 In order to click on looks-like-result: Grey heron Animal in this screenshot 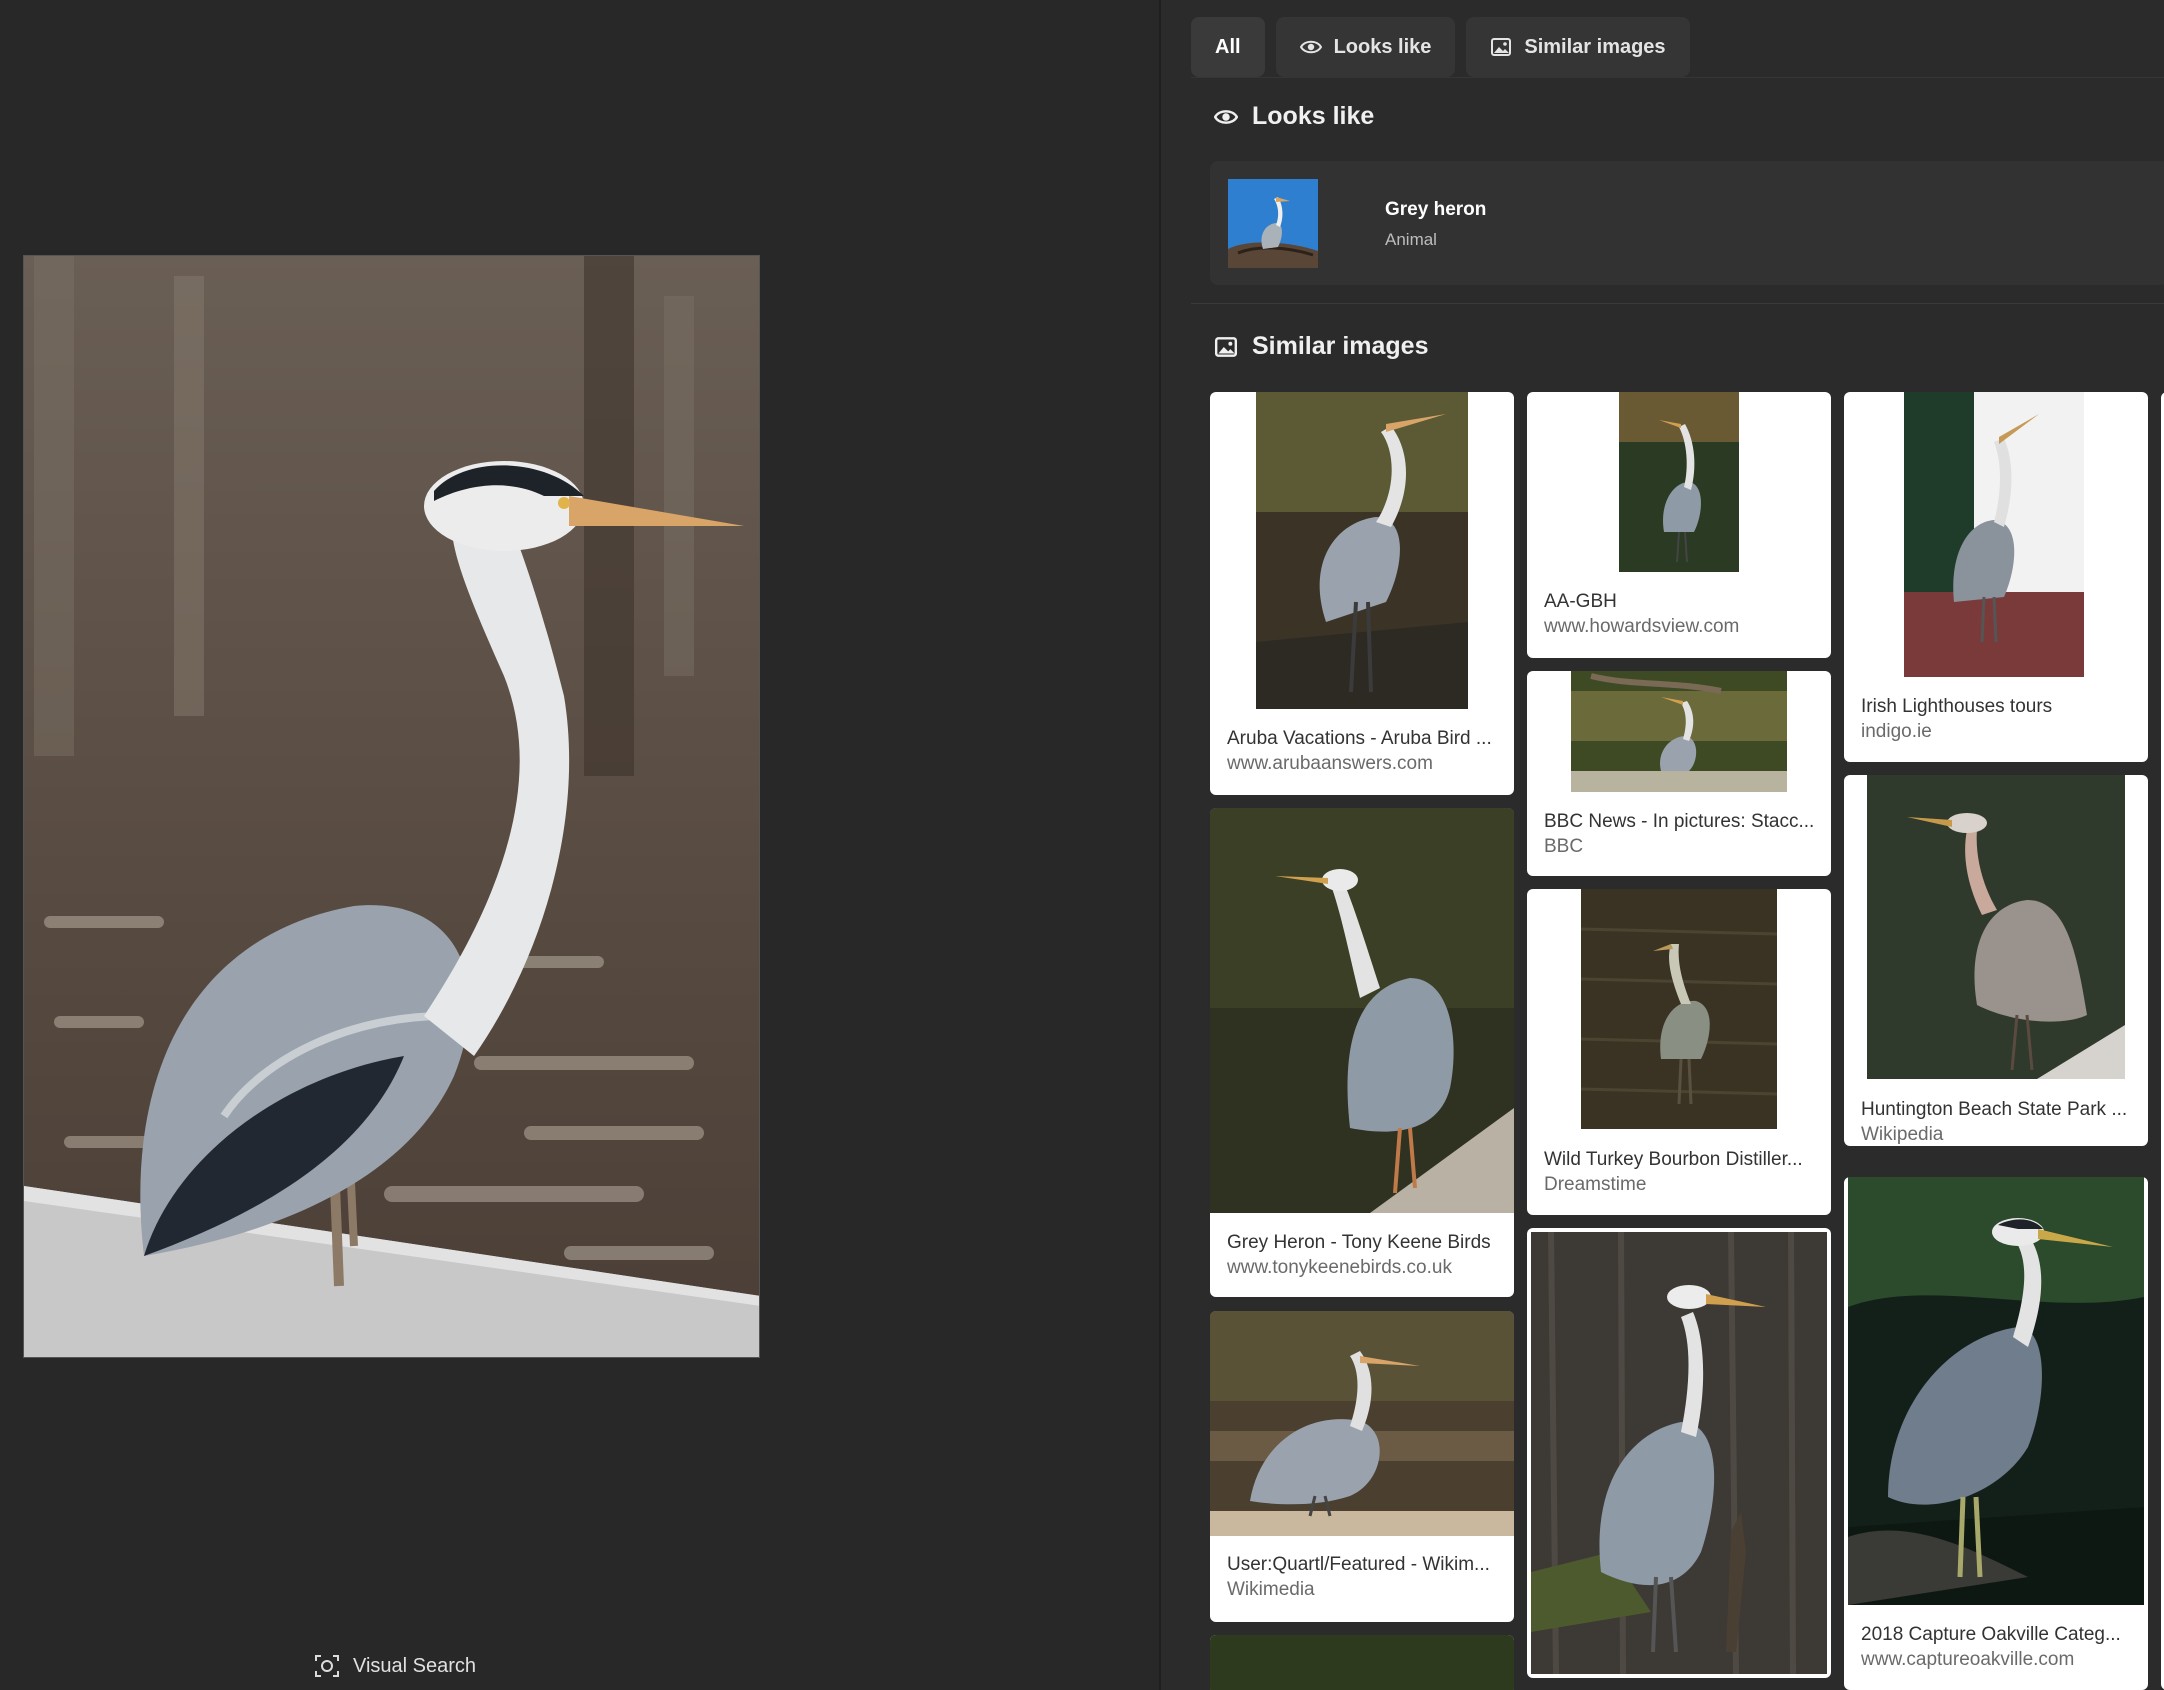, I will do `click(1687, 223)`.